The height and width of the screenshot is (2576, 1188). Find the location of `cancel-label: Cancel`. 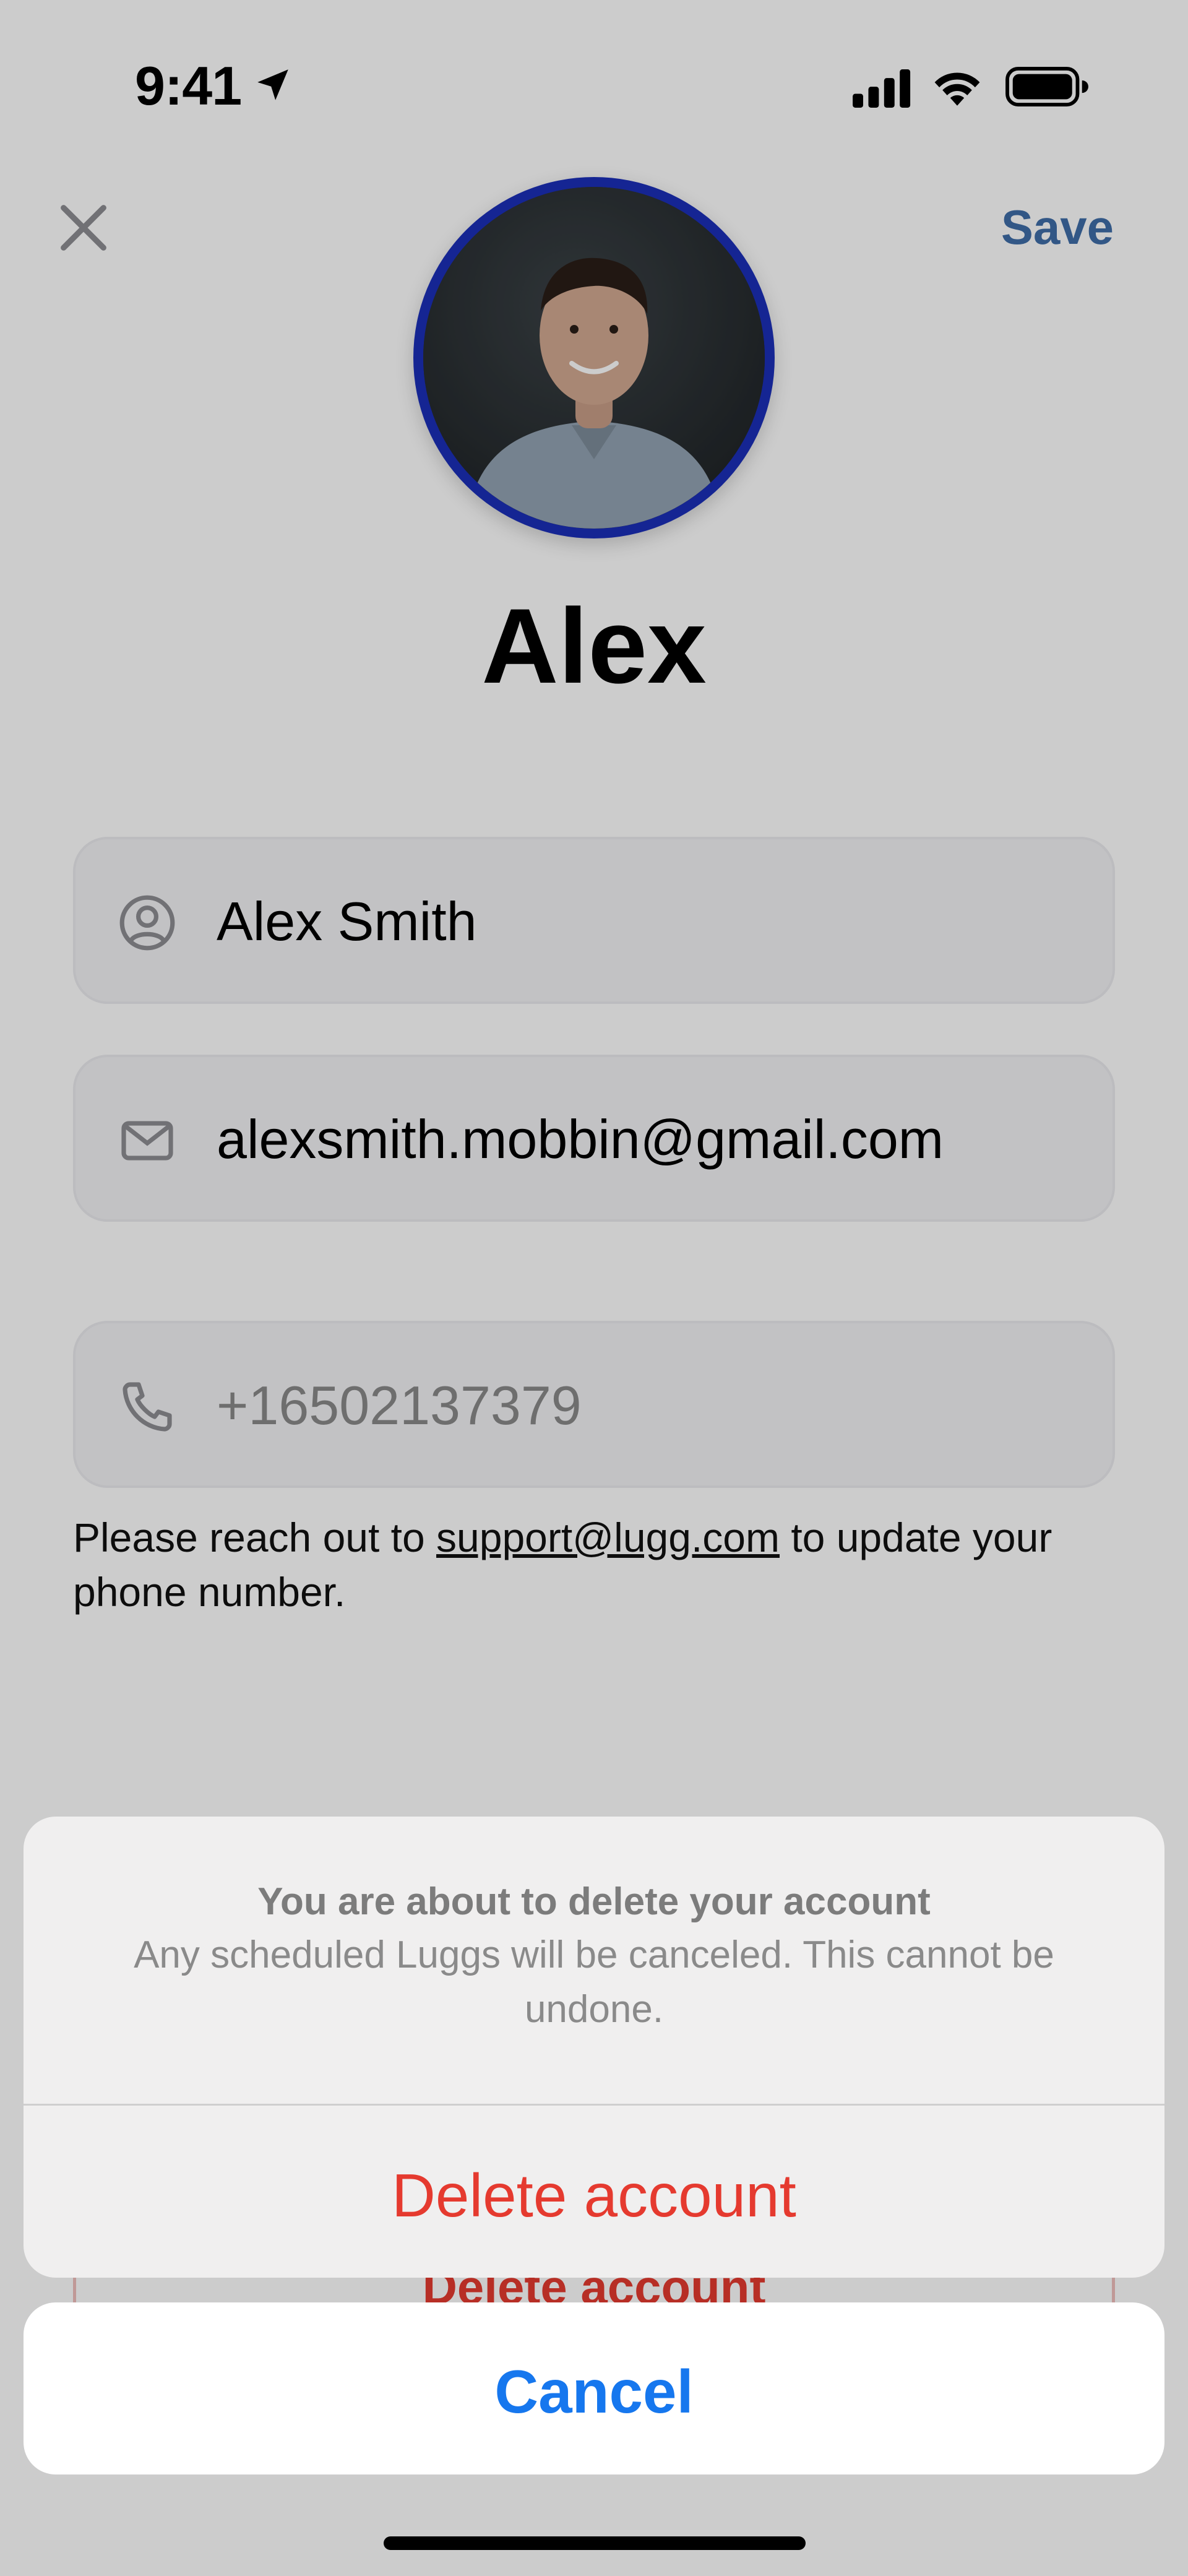

cancel-label: Cancel is located at coordinates (594, 2392).